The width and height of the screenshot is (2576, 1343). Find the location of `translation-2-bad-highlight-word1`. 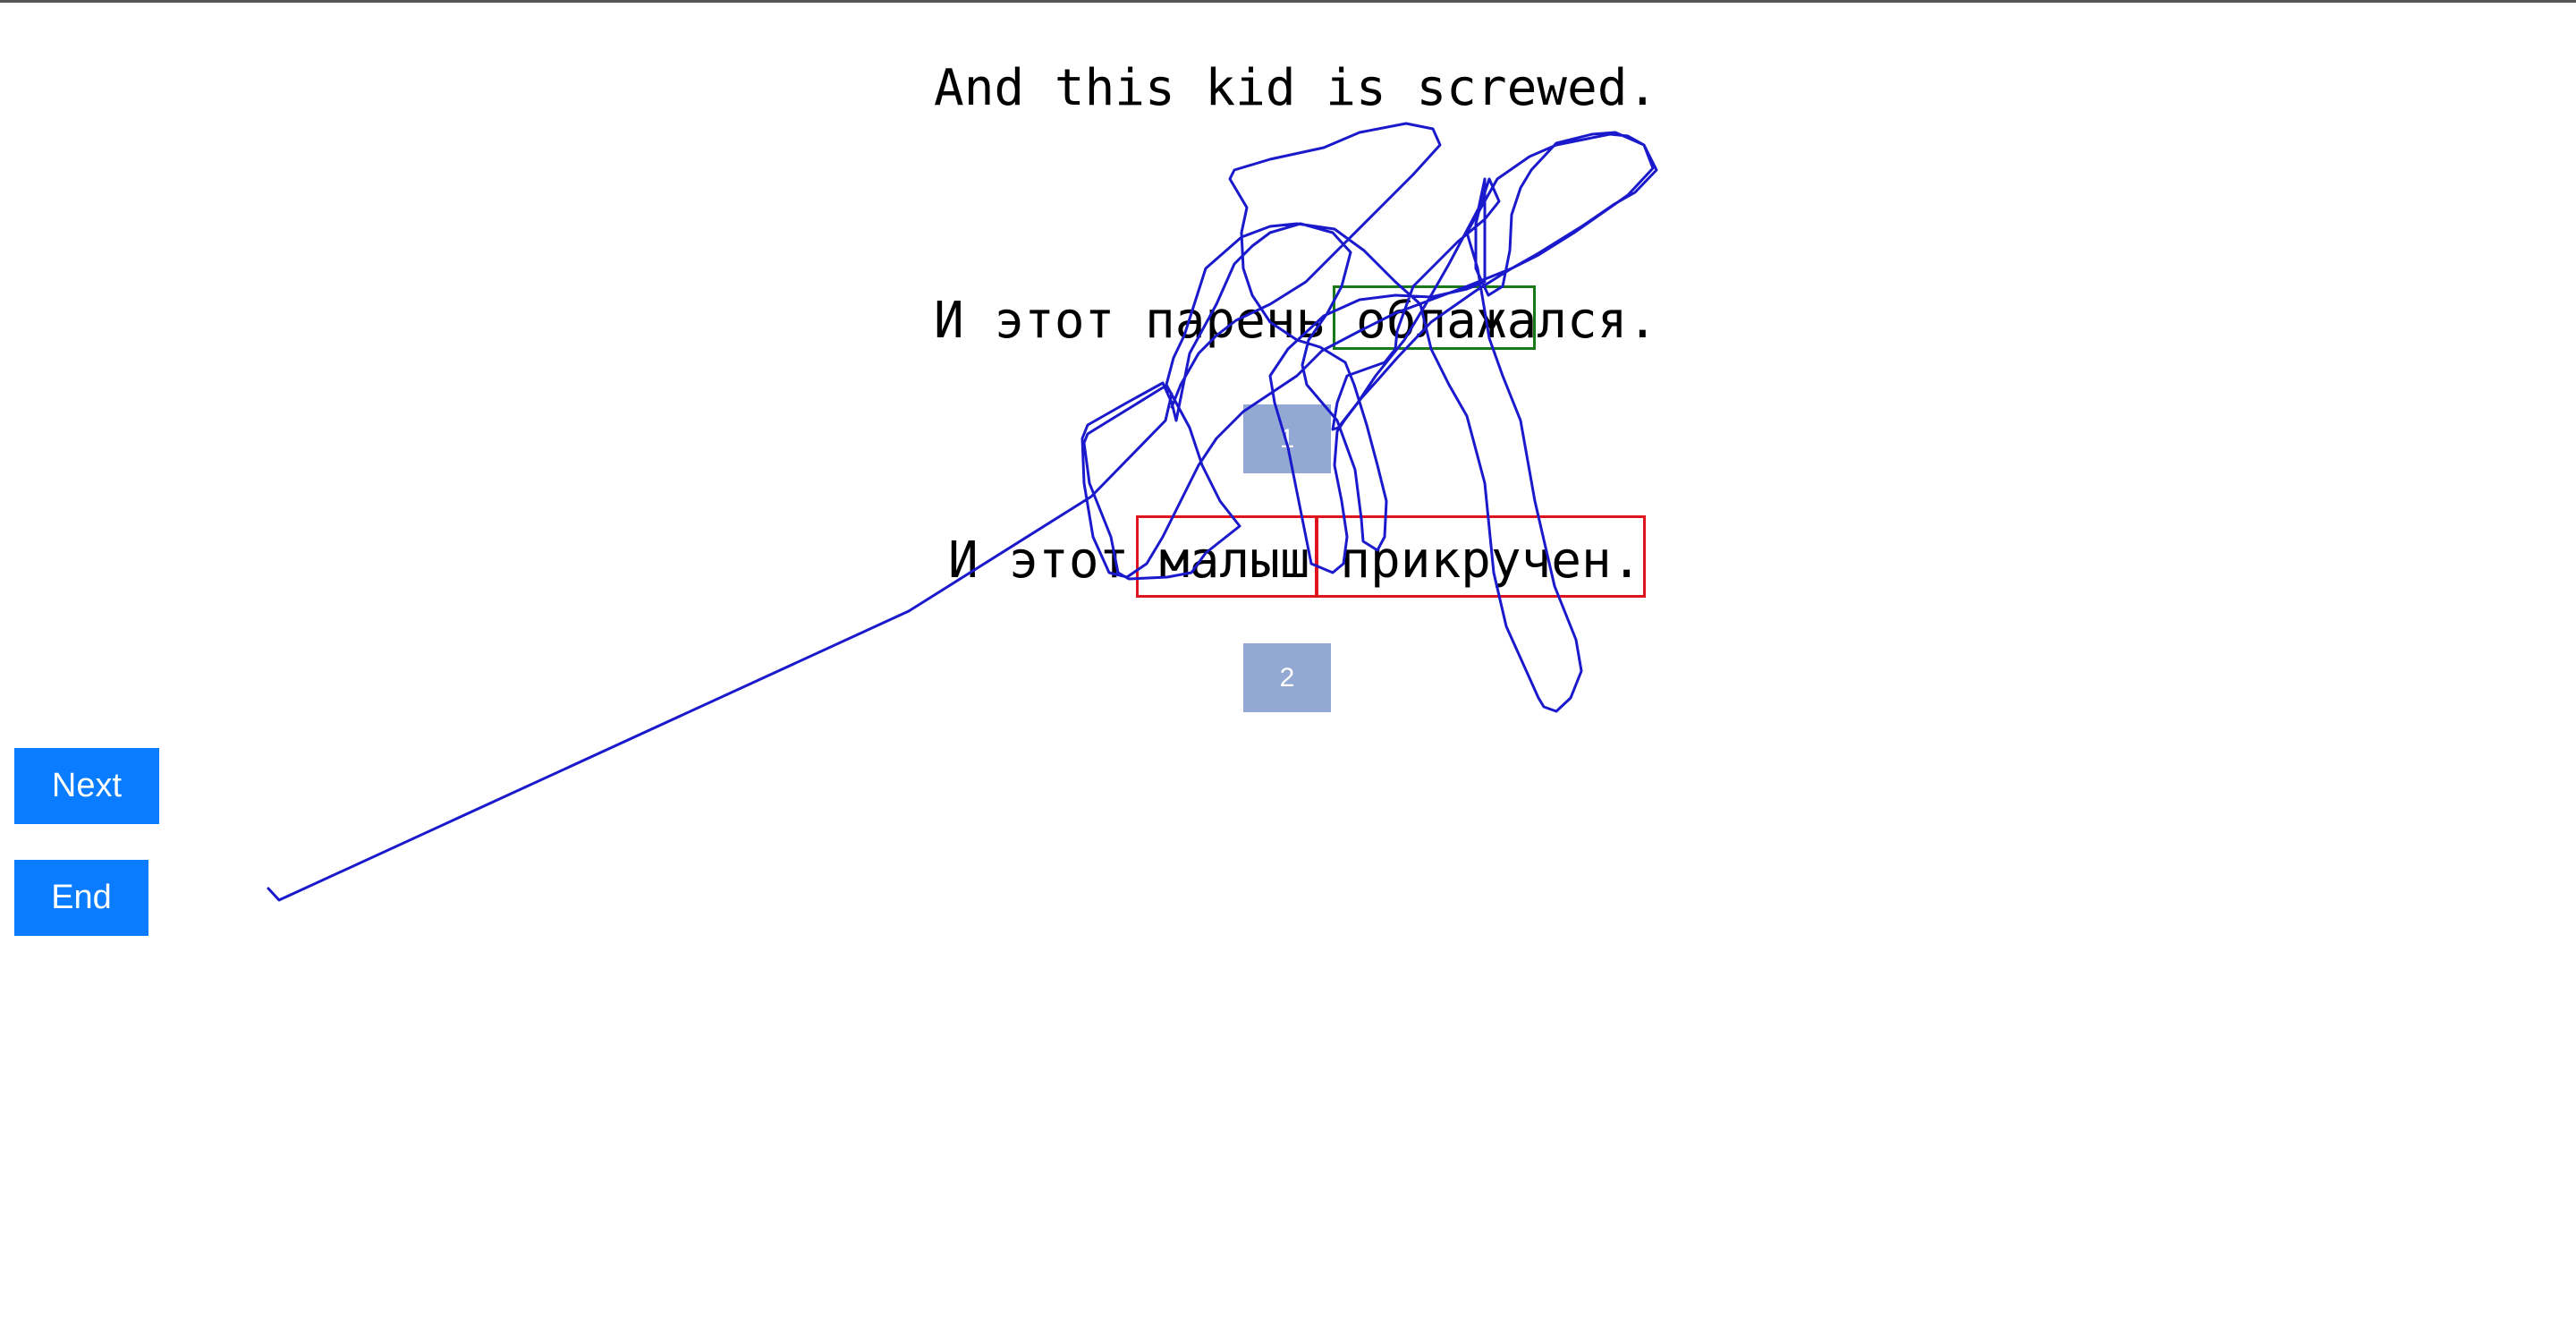

translation-2-bad-highlight-word1 is located at coordinates (1227, 556).